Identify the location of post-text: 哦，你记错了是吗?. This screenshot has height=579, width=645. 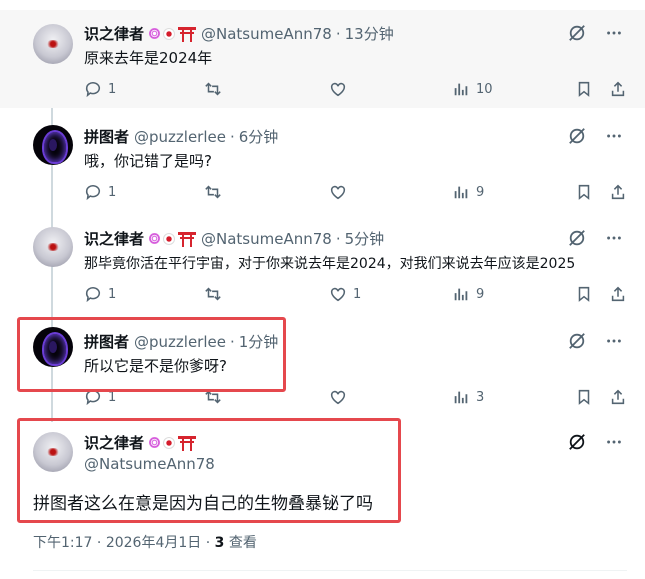
(148, 161).